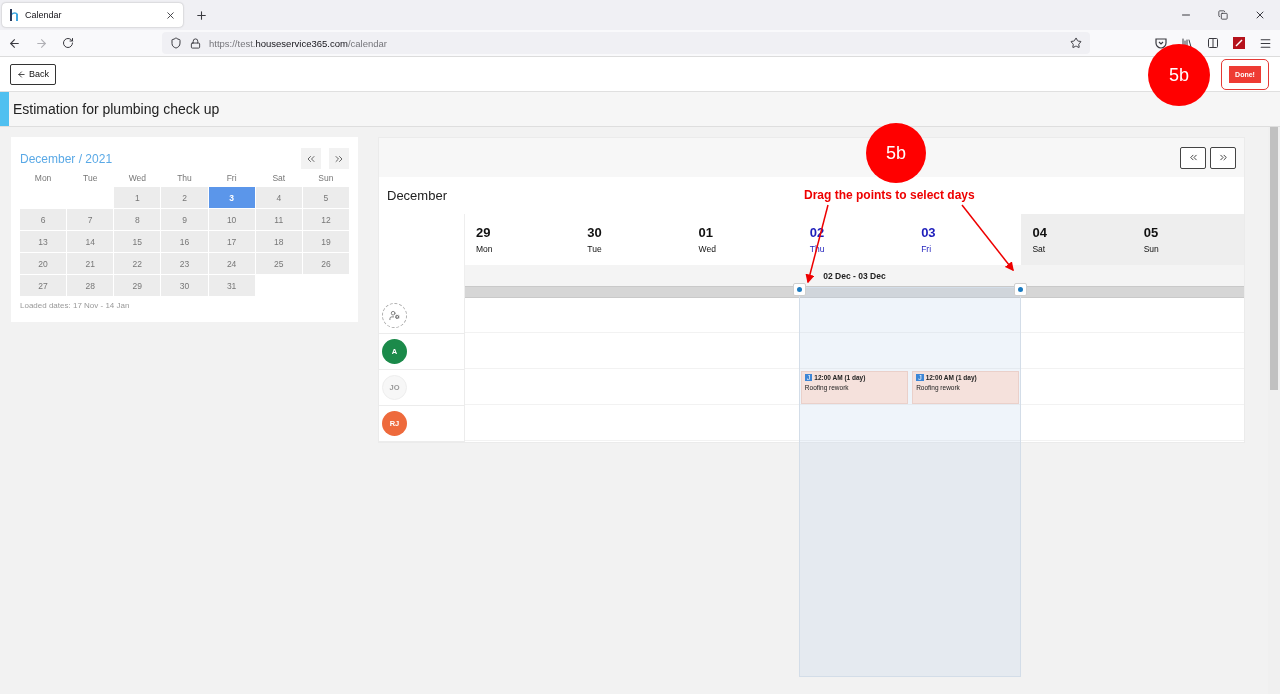  I want to click on calendar-day: 30, so click(184, 285).